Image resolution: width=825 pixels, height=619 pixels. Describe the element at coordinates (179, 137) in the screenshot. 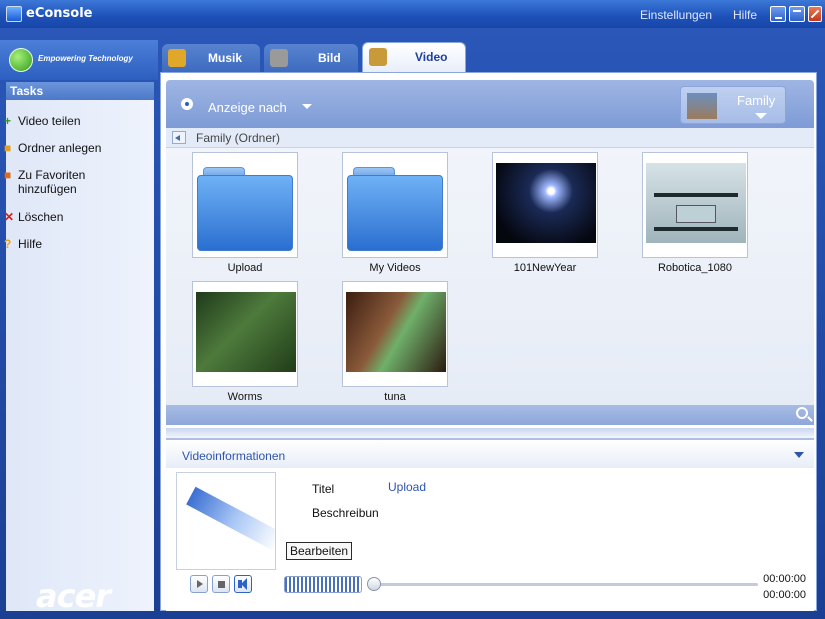

I see `back-arrow-icon` at that location.